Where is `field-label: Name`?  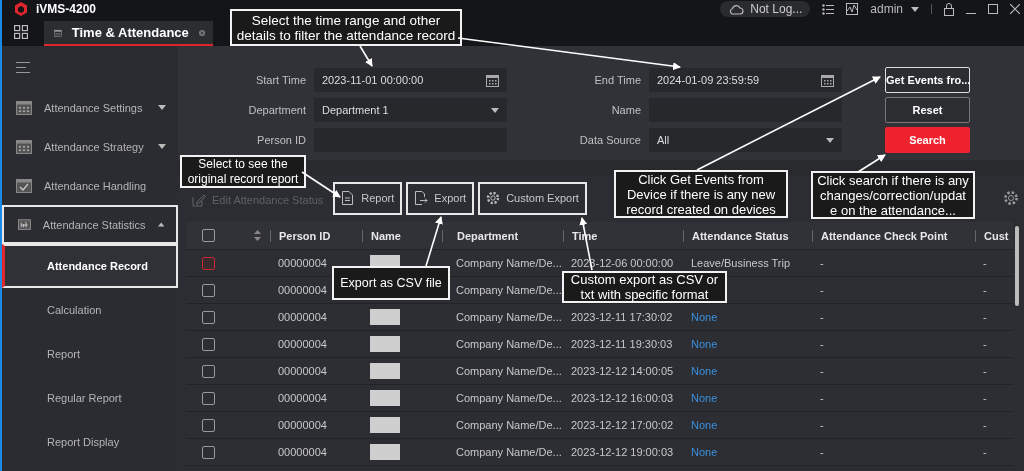 field-label: Name is located at coordinates (626, 110).